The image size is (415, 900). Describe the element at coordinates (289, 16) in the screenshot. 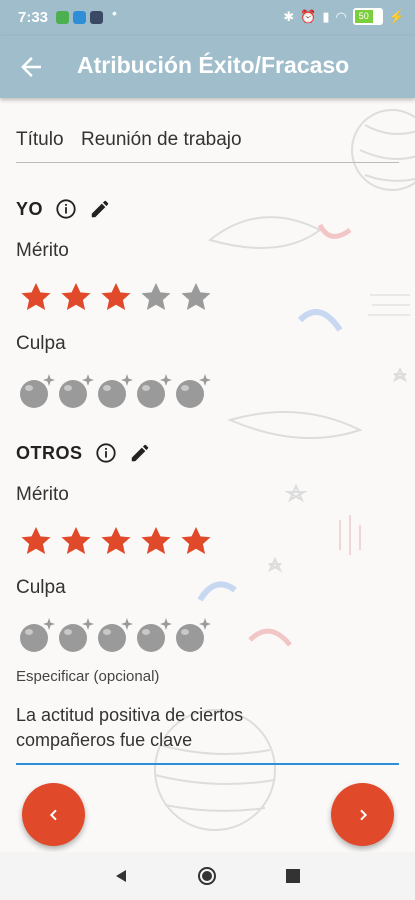

I see `bluetooth-icon: ✱` at that location.